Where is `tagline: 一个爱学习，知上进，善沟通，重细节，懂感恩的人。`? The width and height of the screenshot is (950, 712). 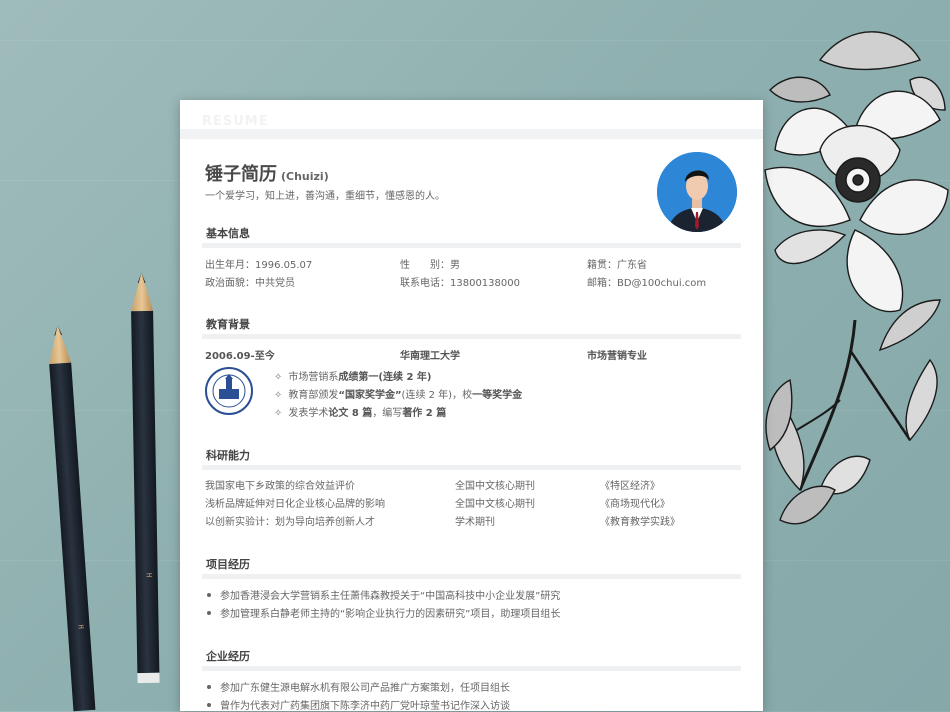
tagline: 一个爱学习，知上进，善沟通，重细节，懂感恩的人。 is located at coordinates (325, 196).